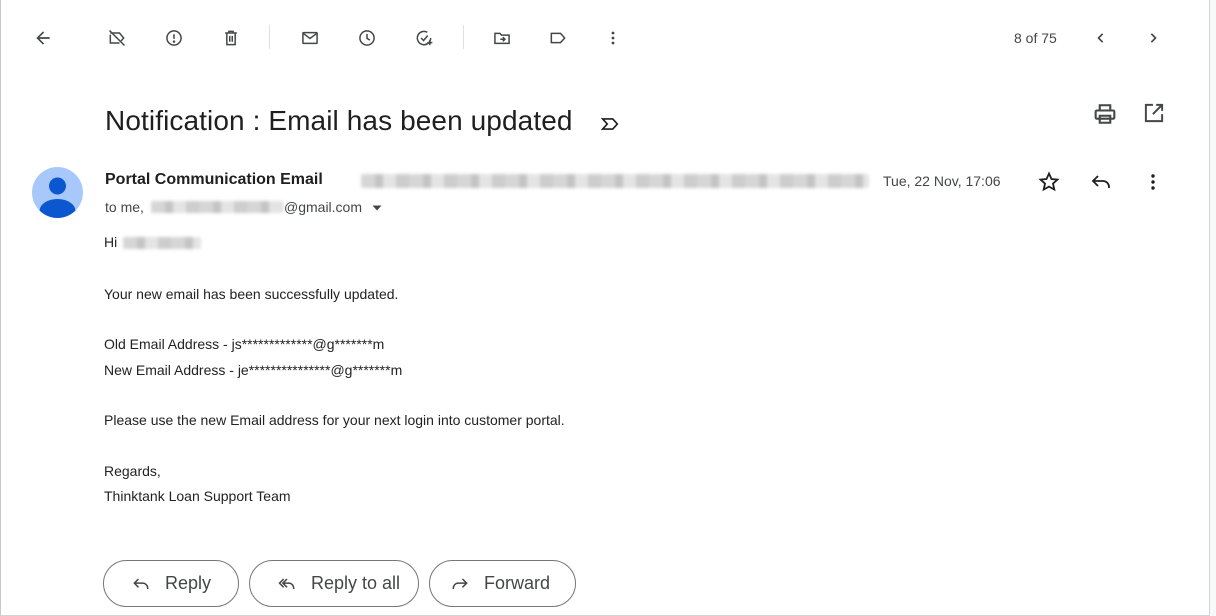  I want to click on reply-button: Reply, so click(171, 583).